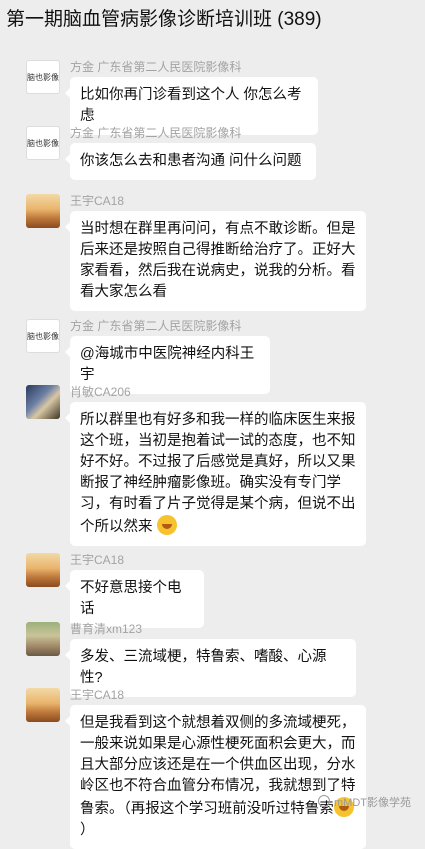 The image size is (425, 849). I want to click on wechat-channel-icon, so click(324, 801).